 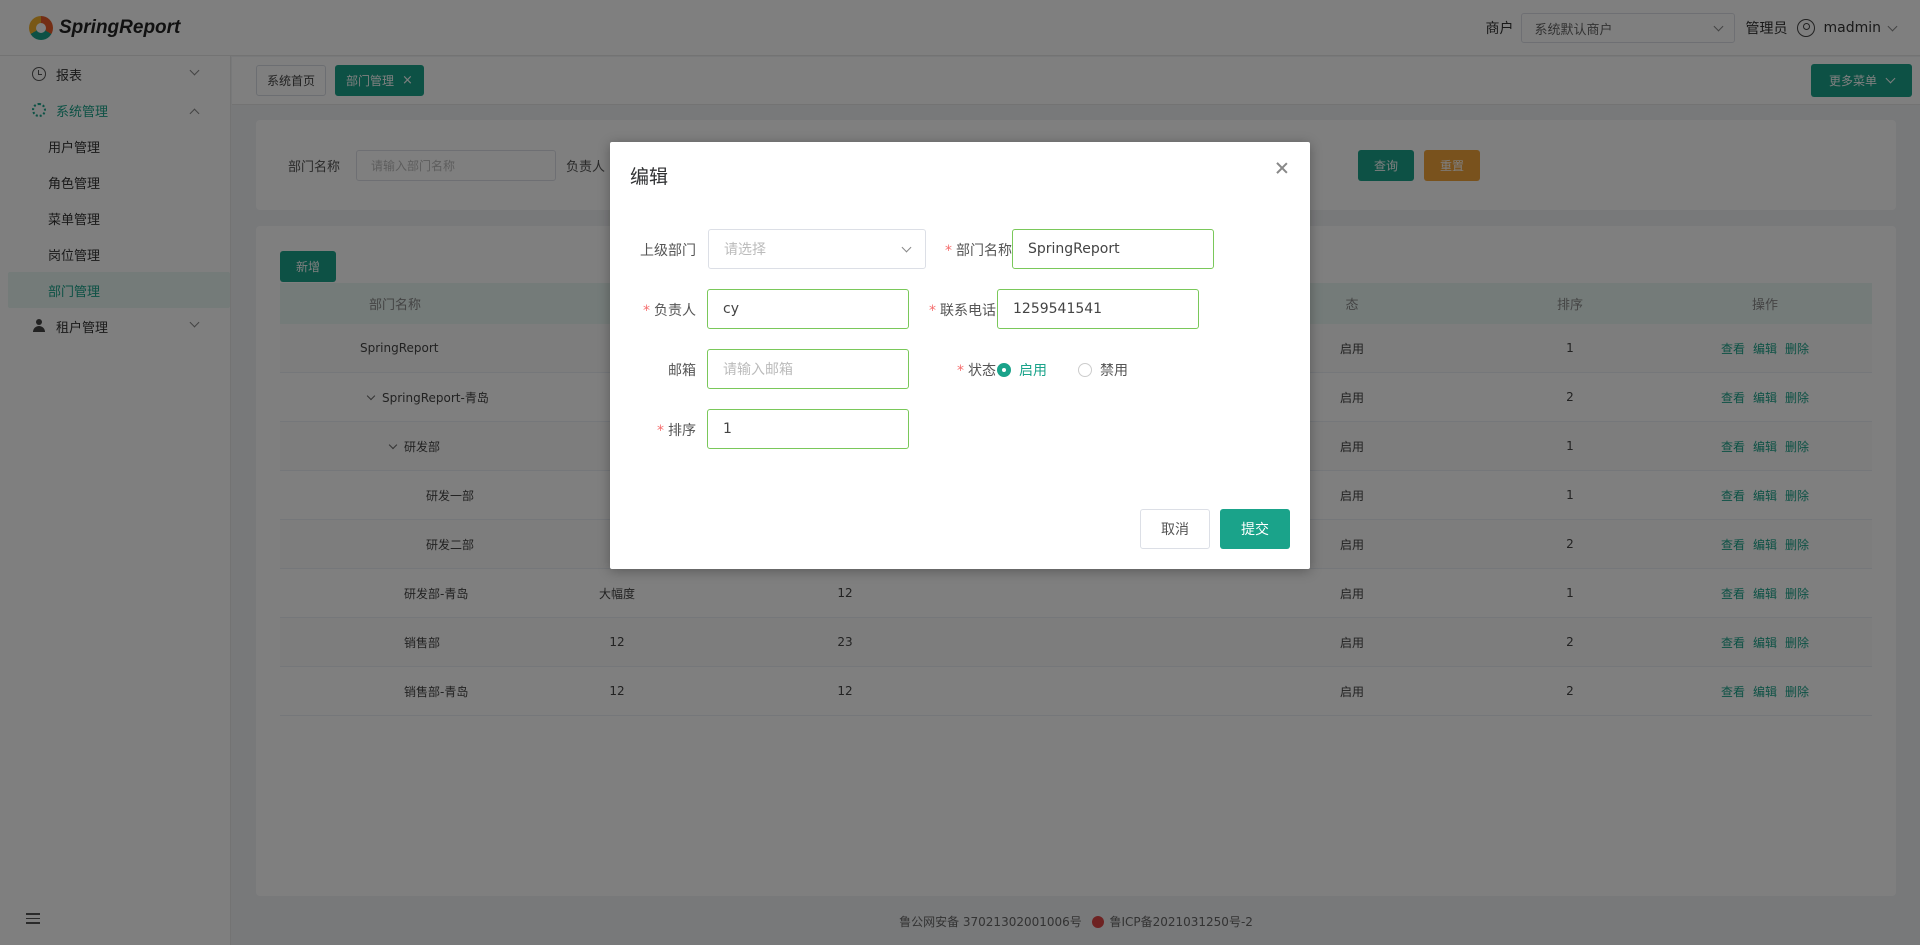 I want to click on sort-field: 1, so click(x=808, y=429).